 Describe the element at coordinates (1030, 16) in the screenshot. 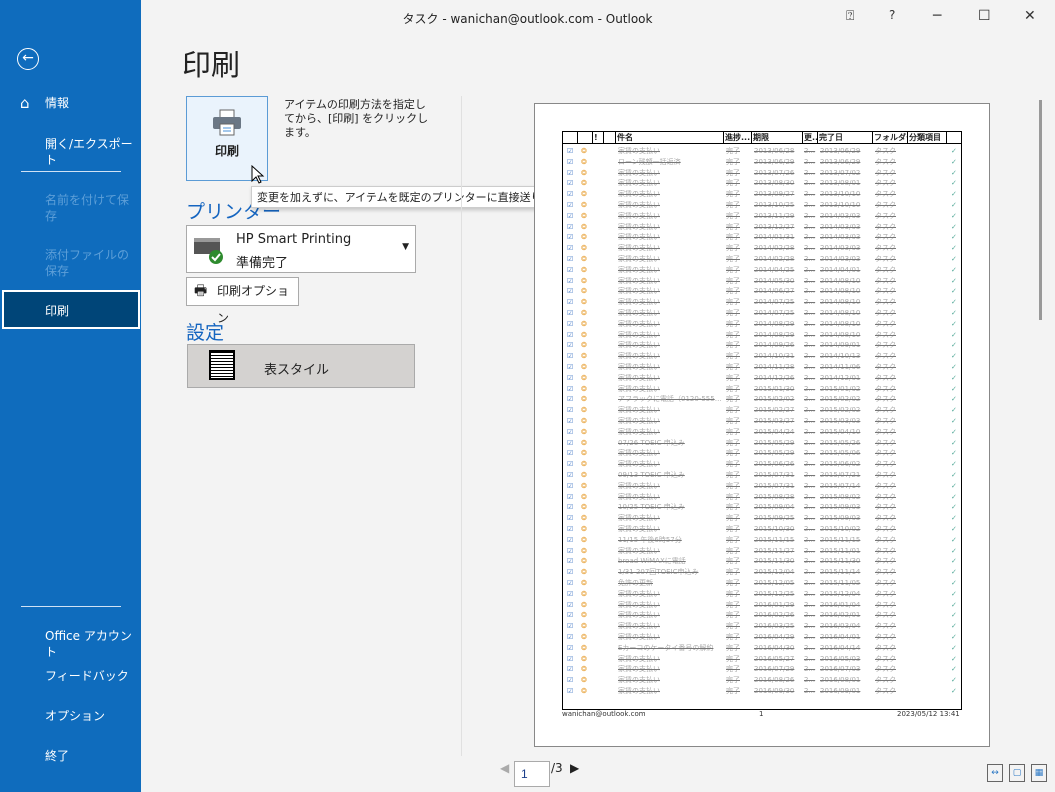

I see `close-button: ✕` at that location.